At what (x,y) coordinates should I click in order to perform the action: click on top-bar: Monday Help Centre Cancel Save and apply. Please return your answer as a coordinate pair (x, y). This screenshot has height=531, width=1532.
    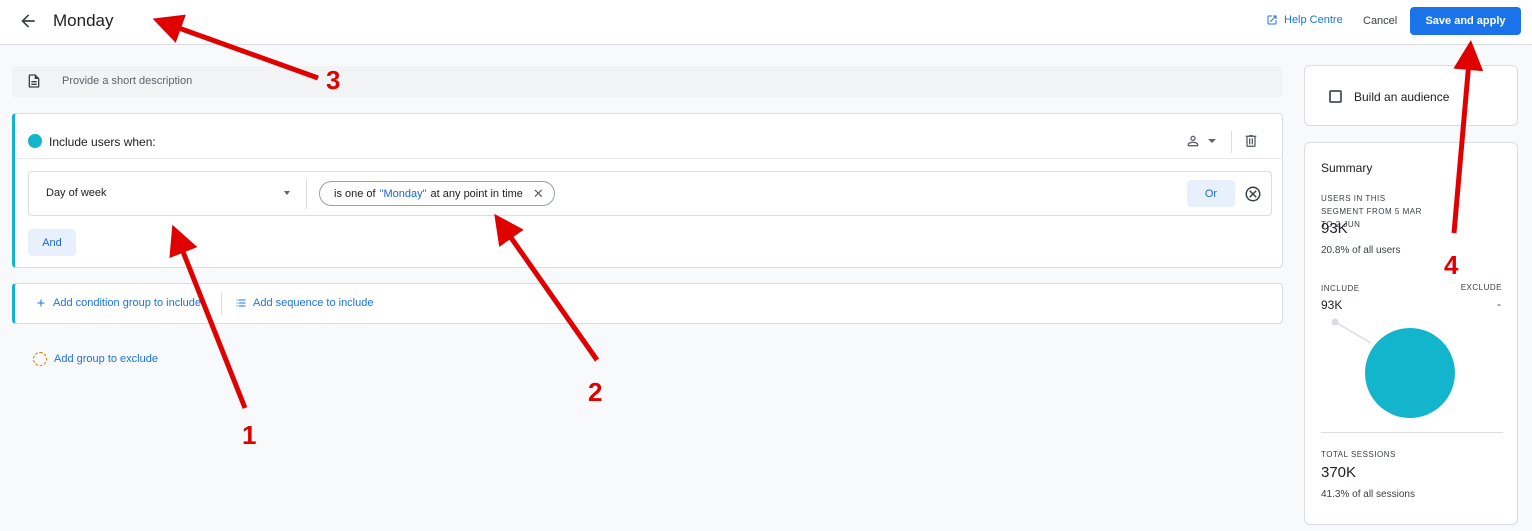
    Looking at the image, I should click on (766, 22).